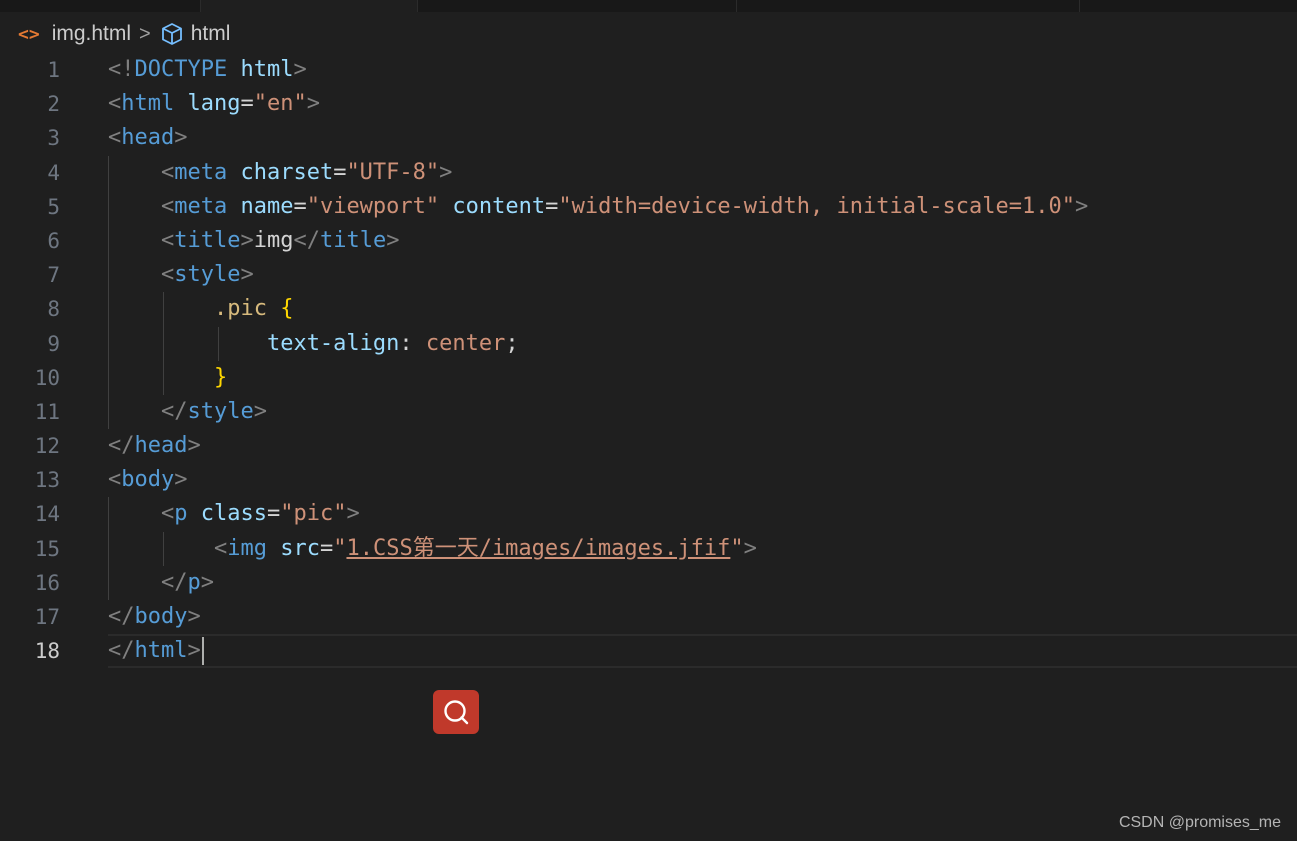 The image size is (1297, 841). I want to click on code-line: 18 </html>, so click(666, 651).